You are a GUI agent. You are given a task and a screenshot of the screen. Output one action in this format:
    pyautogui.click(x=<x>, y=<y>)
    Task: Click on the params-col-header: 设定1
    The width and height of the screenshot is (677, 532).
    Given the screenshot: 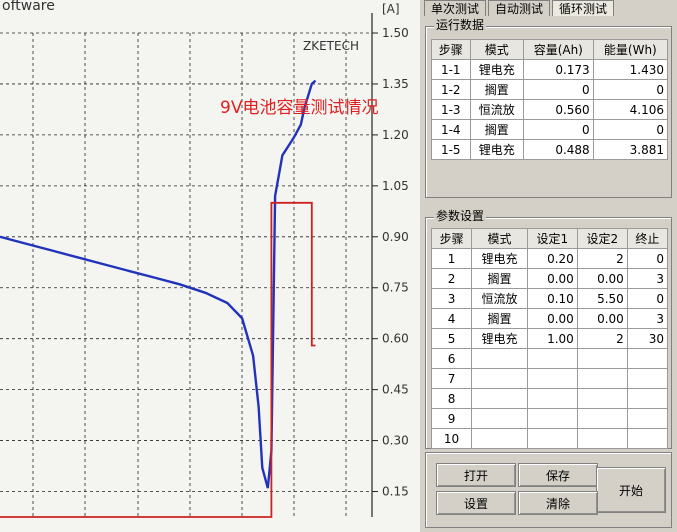 What is the action you would take?
    pyautogui.click(x=552, y=238)
    